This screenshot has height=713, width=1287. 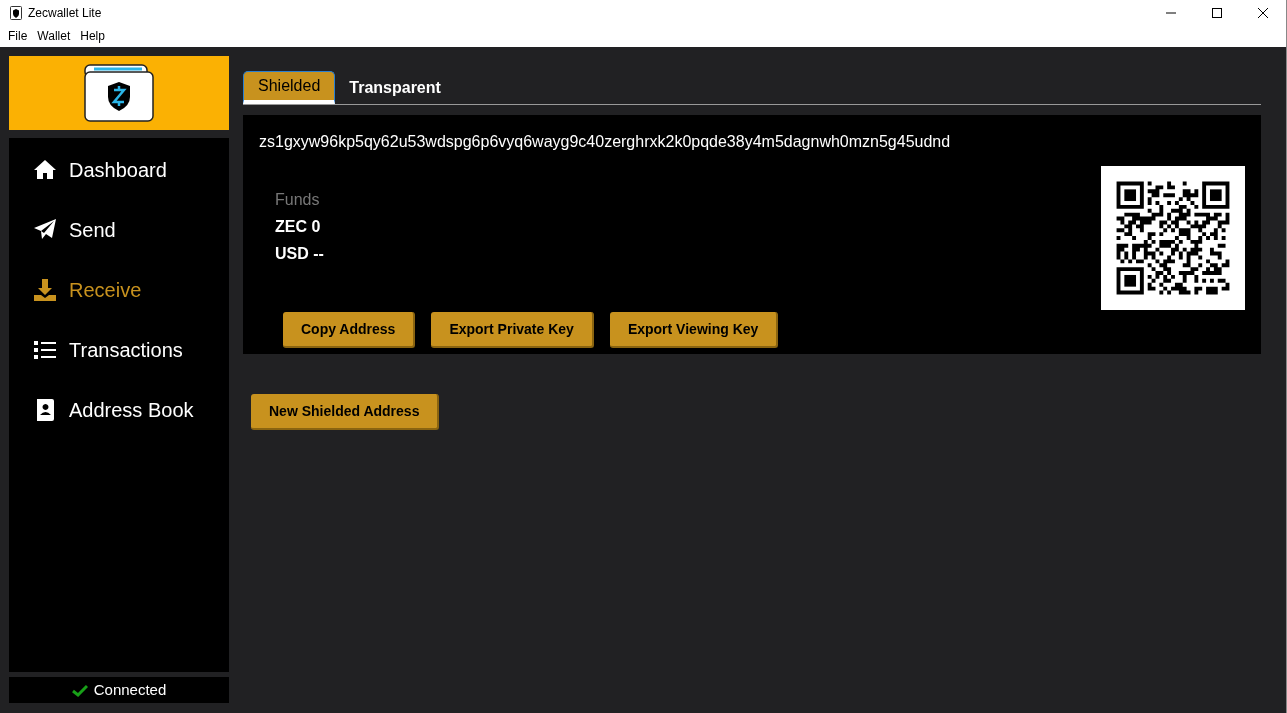 I want to click on menu-item: Wallet, so click(x=54, y=36).